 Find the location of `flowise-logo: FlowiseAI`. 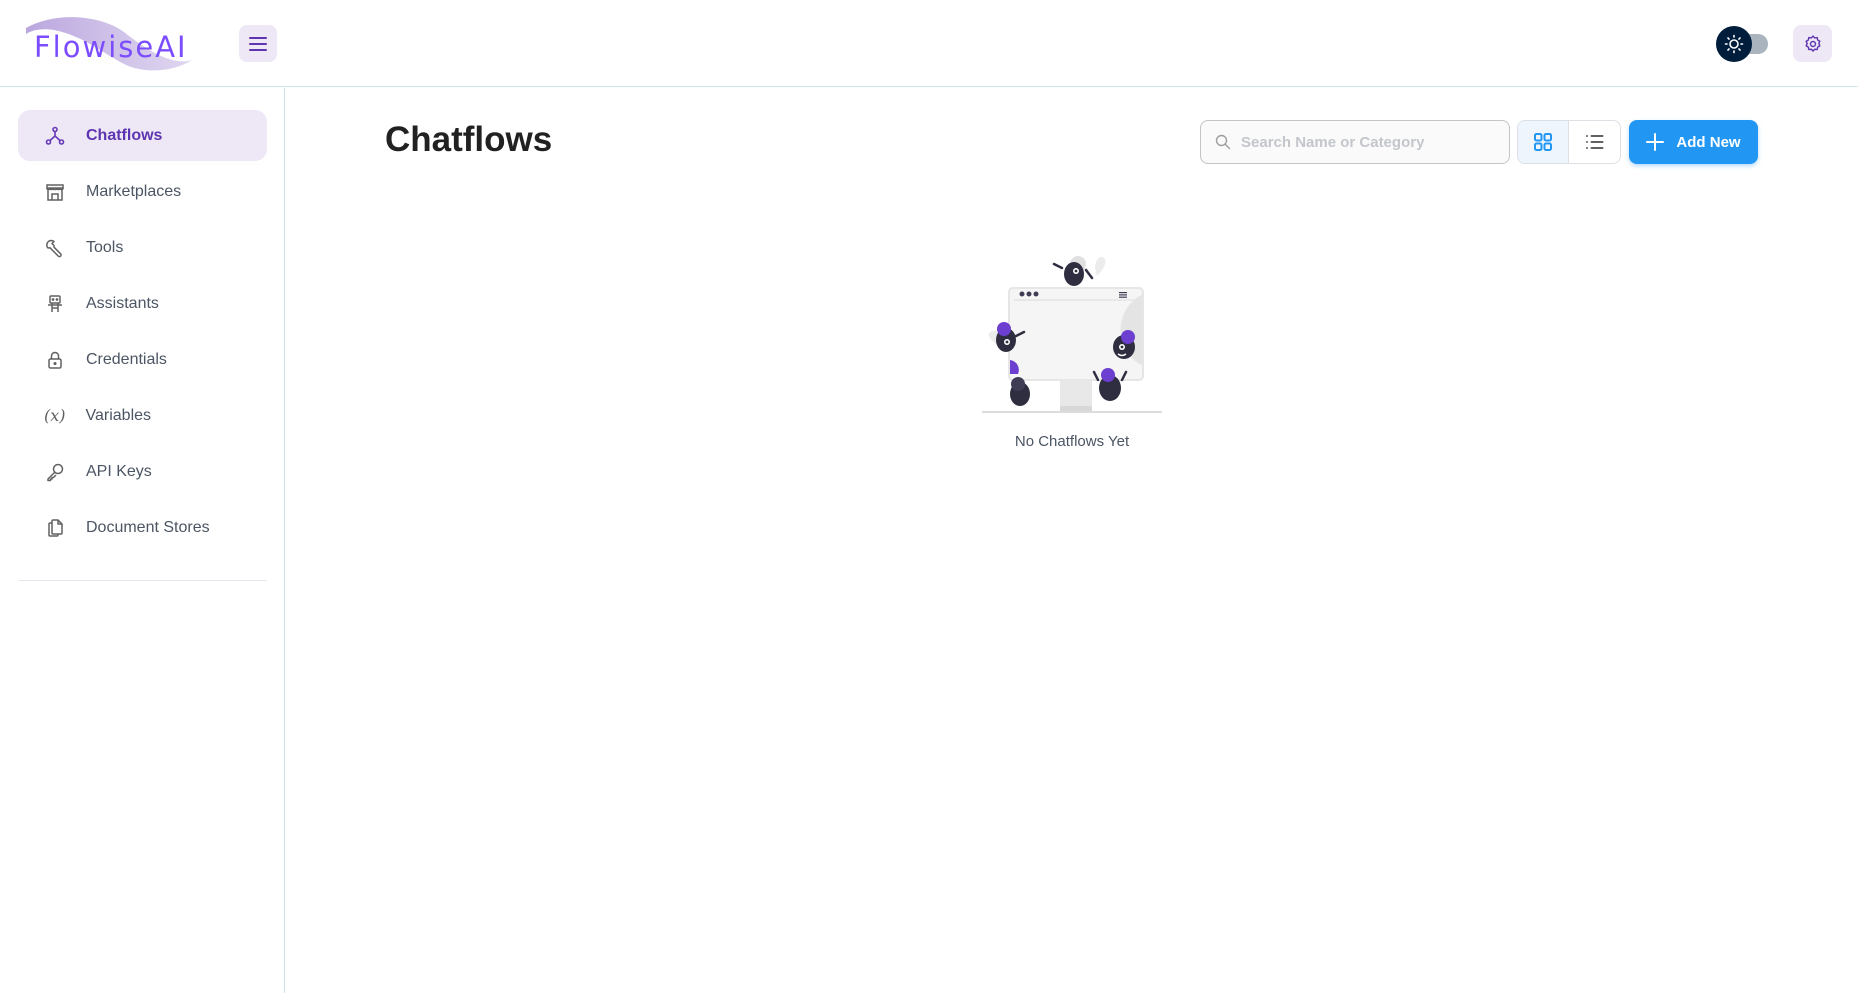

flowise-logo: FlowiseAI is located at coordinates (110, 43).